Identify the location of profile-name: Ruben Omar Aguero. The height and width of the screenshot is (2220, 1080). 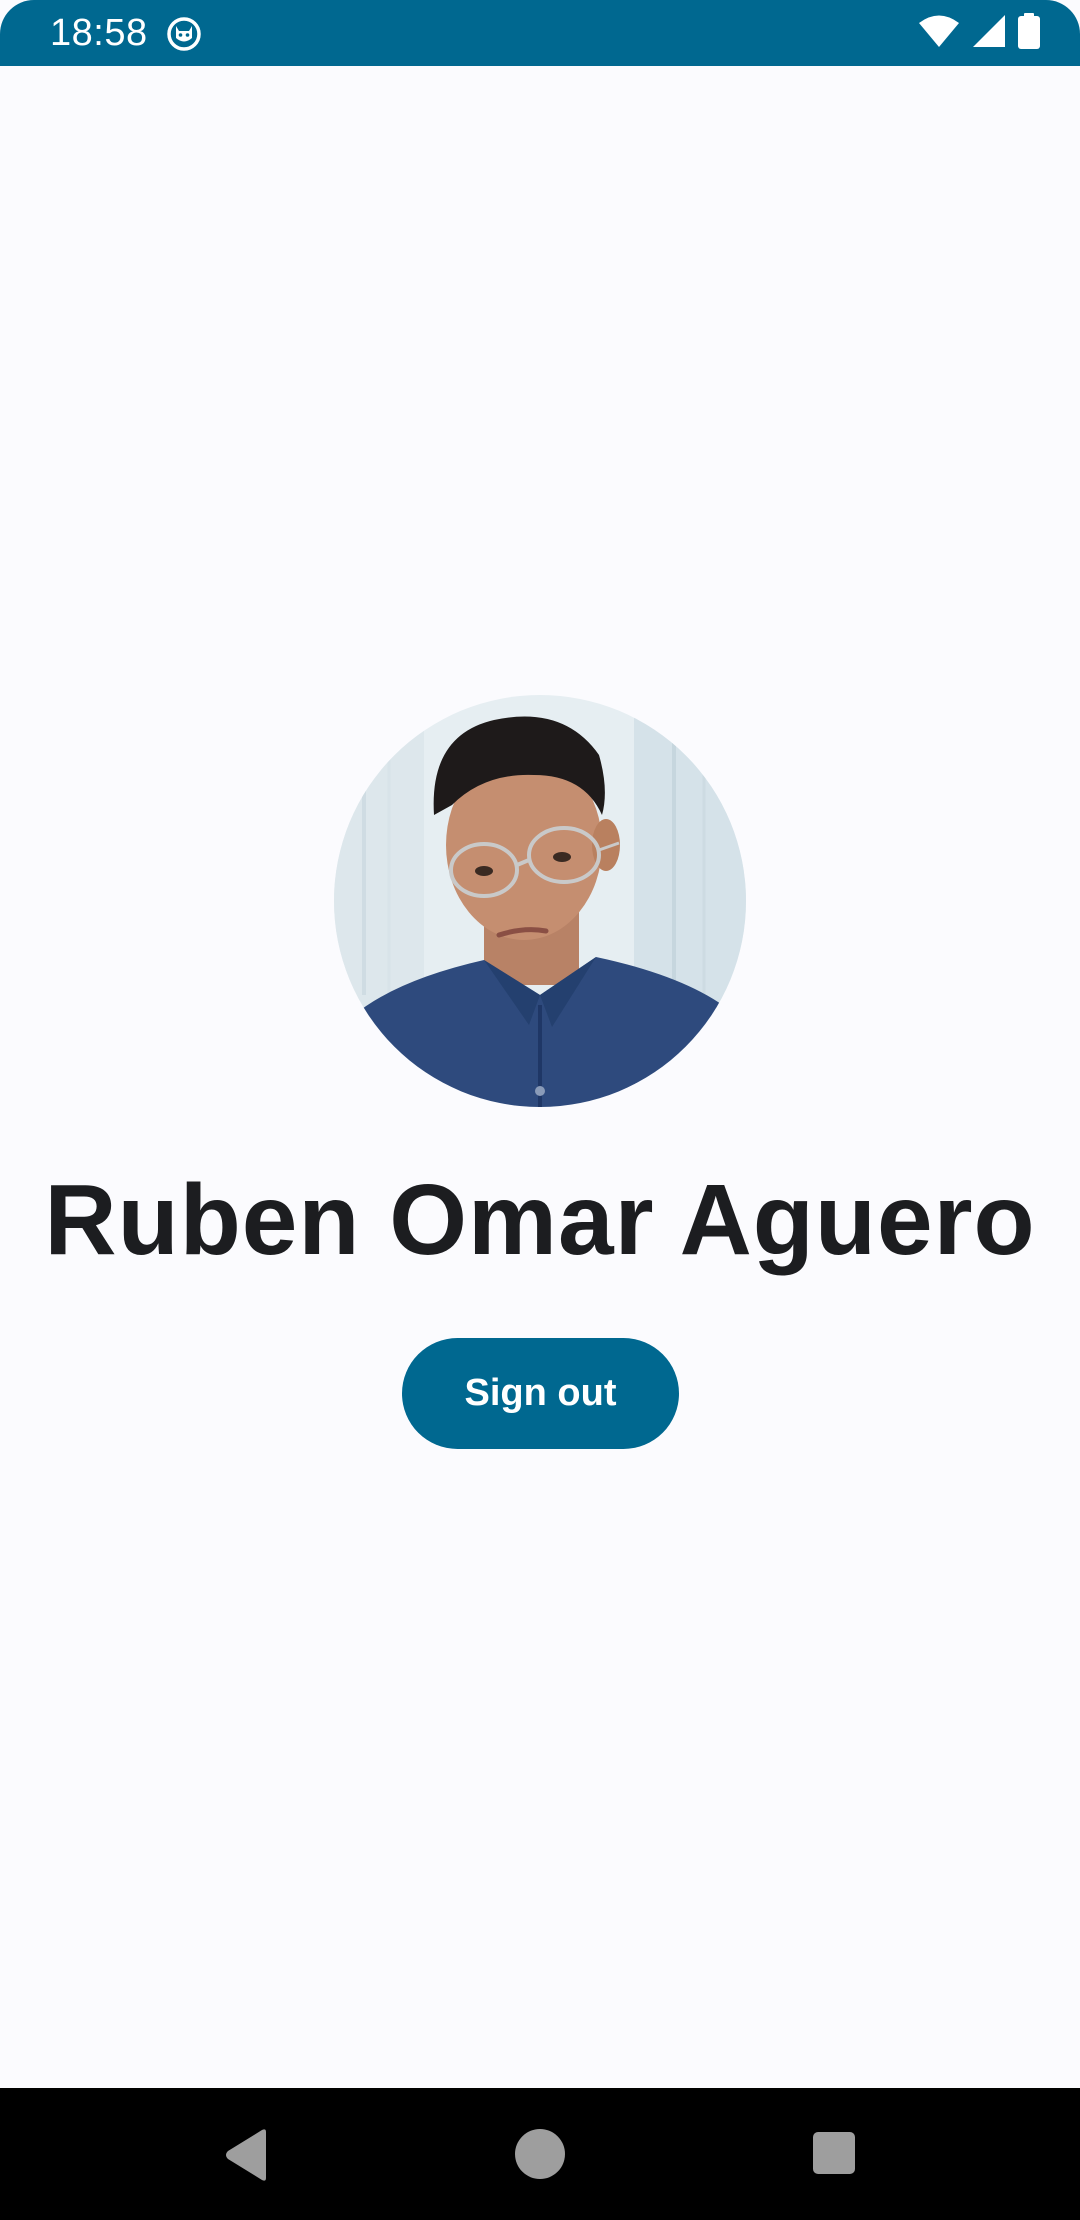
(540, 1220).